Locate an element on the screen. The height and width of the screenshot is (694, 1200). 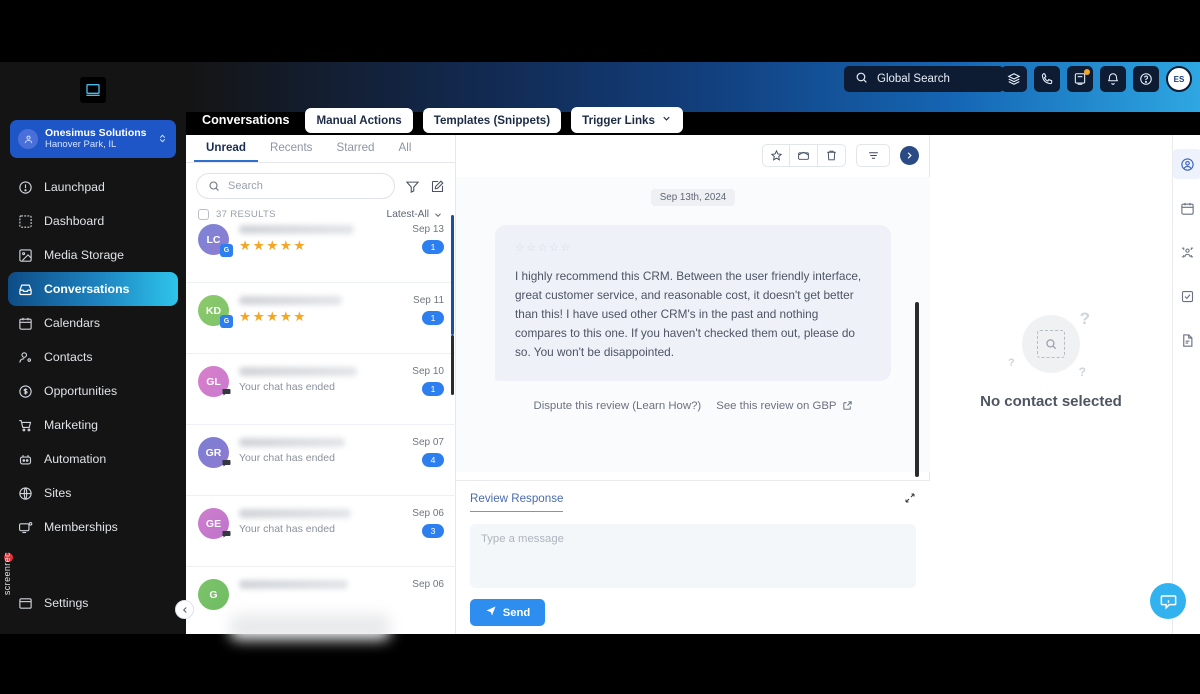
monitor-icon is located at coordinates (25, 527).